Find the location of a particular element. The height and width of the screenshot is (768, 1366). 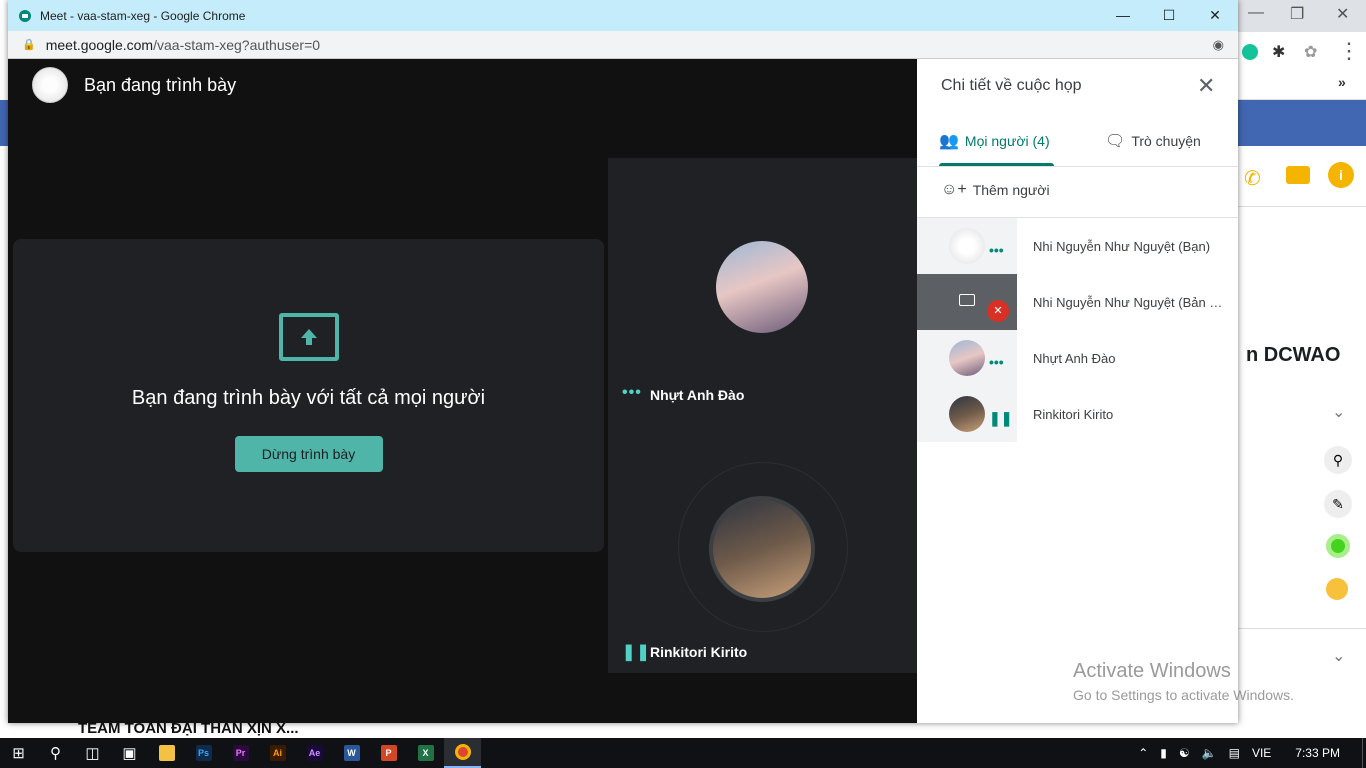

presenting-title: Bạn đang trình bày is located at coordinates (160, 84).